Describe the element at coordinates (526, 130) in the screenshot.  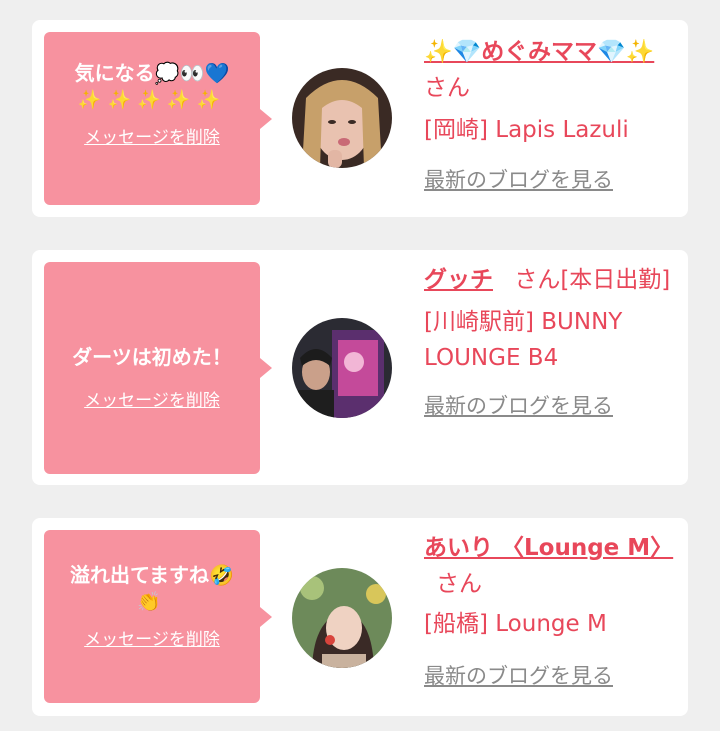
I see `shop-name: [岡崎] Lapis Lazuli` at that location.